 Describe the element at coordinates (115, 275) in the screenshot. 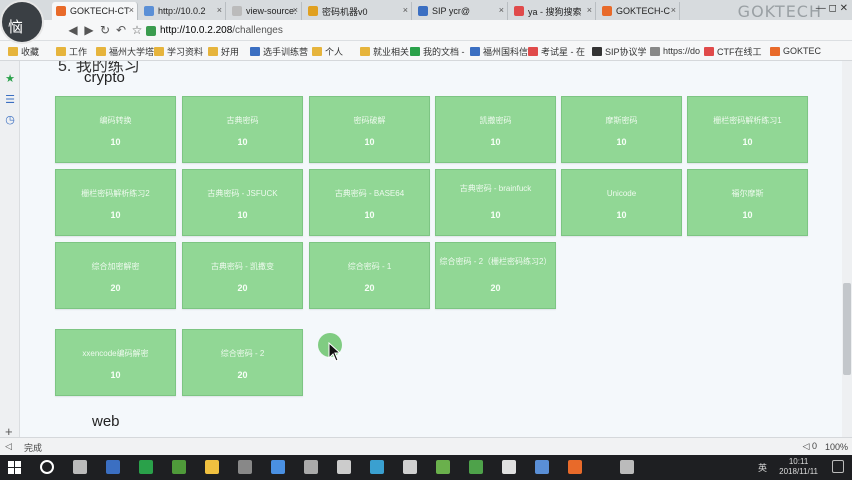

I see `challenge-card: 综合加密解密 20` at that location.